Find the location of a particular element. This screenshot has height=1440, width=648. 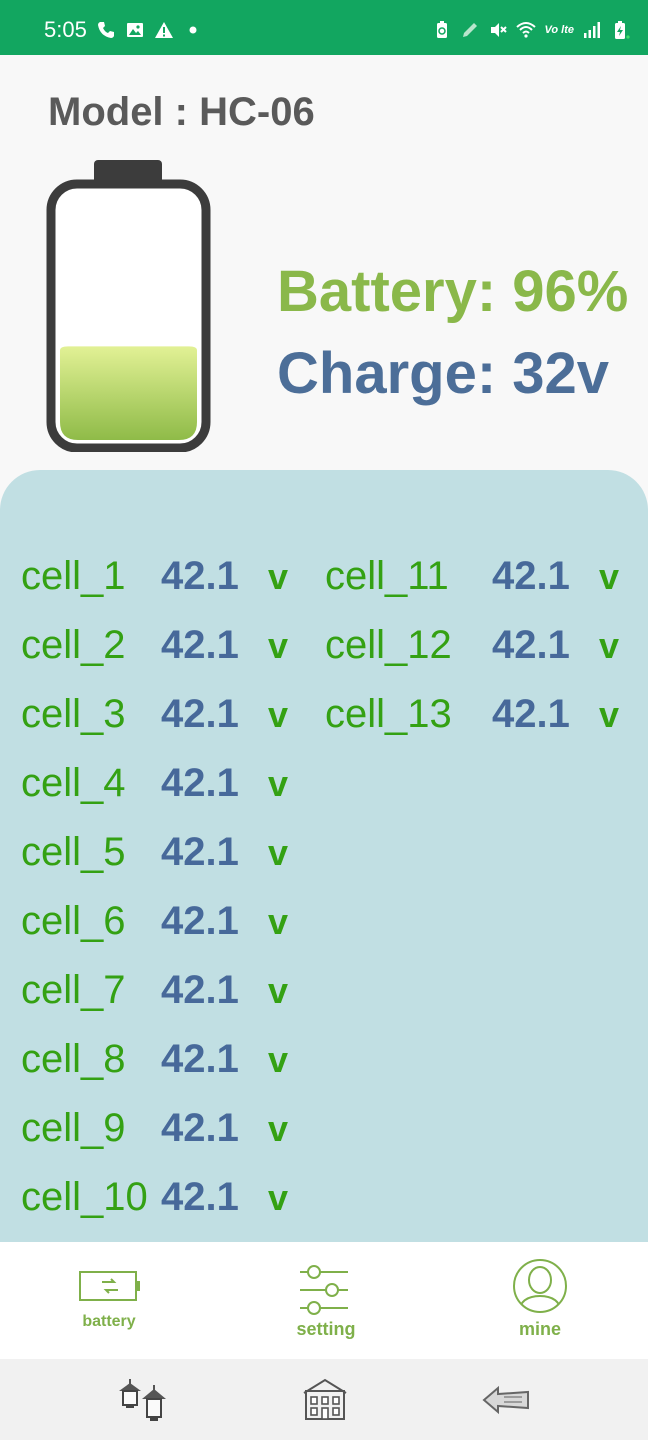

cell-row: cell_9 42.1 v is located at coordinates (159, 1136).